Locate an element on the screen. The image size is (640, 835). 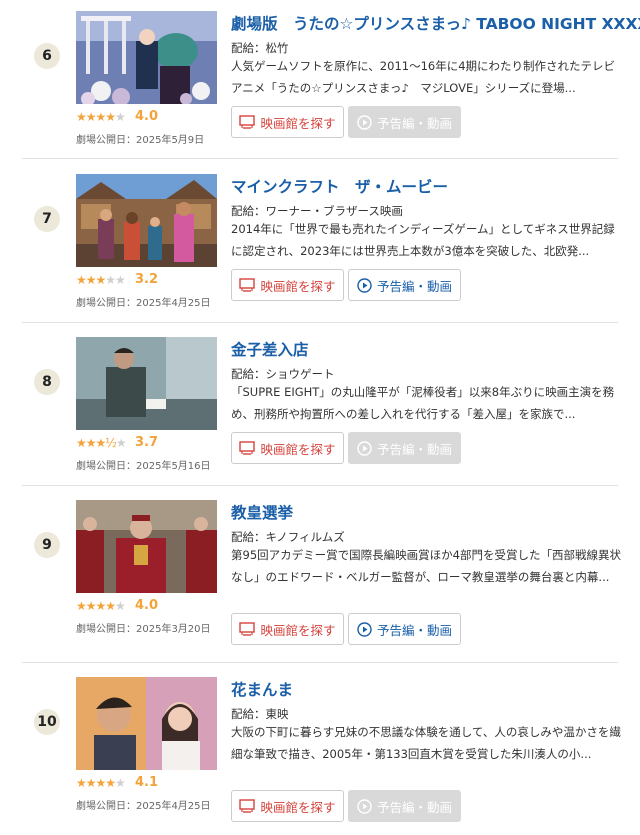
movie-title-link: 教皇選挙 is located at coordinates (262, 512).